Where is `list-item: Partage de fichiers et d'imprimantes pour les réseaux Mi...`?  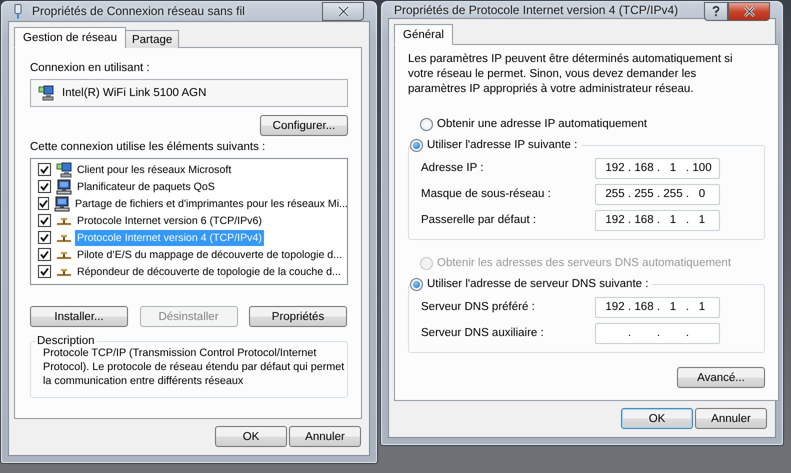
list-item: Partage de fichiers et d'imprimantes pour les réseaux Mi... is located at coordinates (210, 204).